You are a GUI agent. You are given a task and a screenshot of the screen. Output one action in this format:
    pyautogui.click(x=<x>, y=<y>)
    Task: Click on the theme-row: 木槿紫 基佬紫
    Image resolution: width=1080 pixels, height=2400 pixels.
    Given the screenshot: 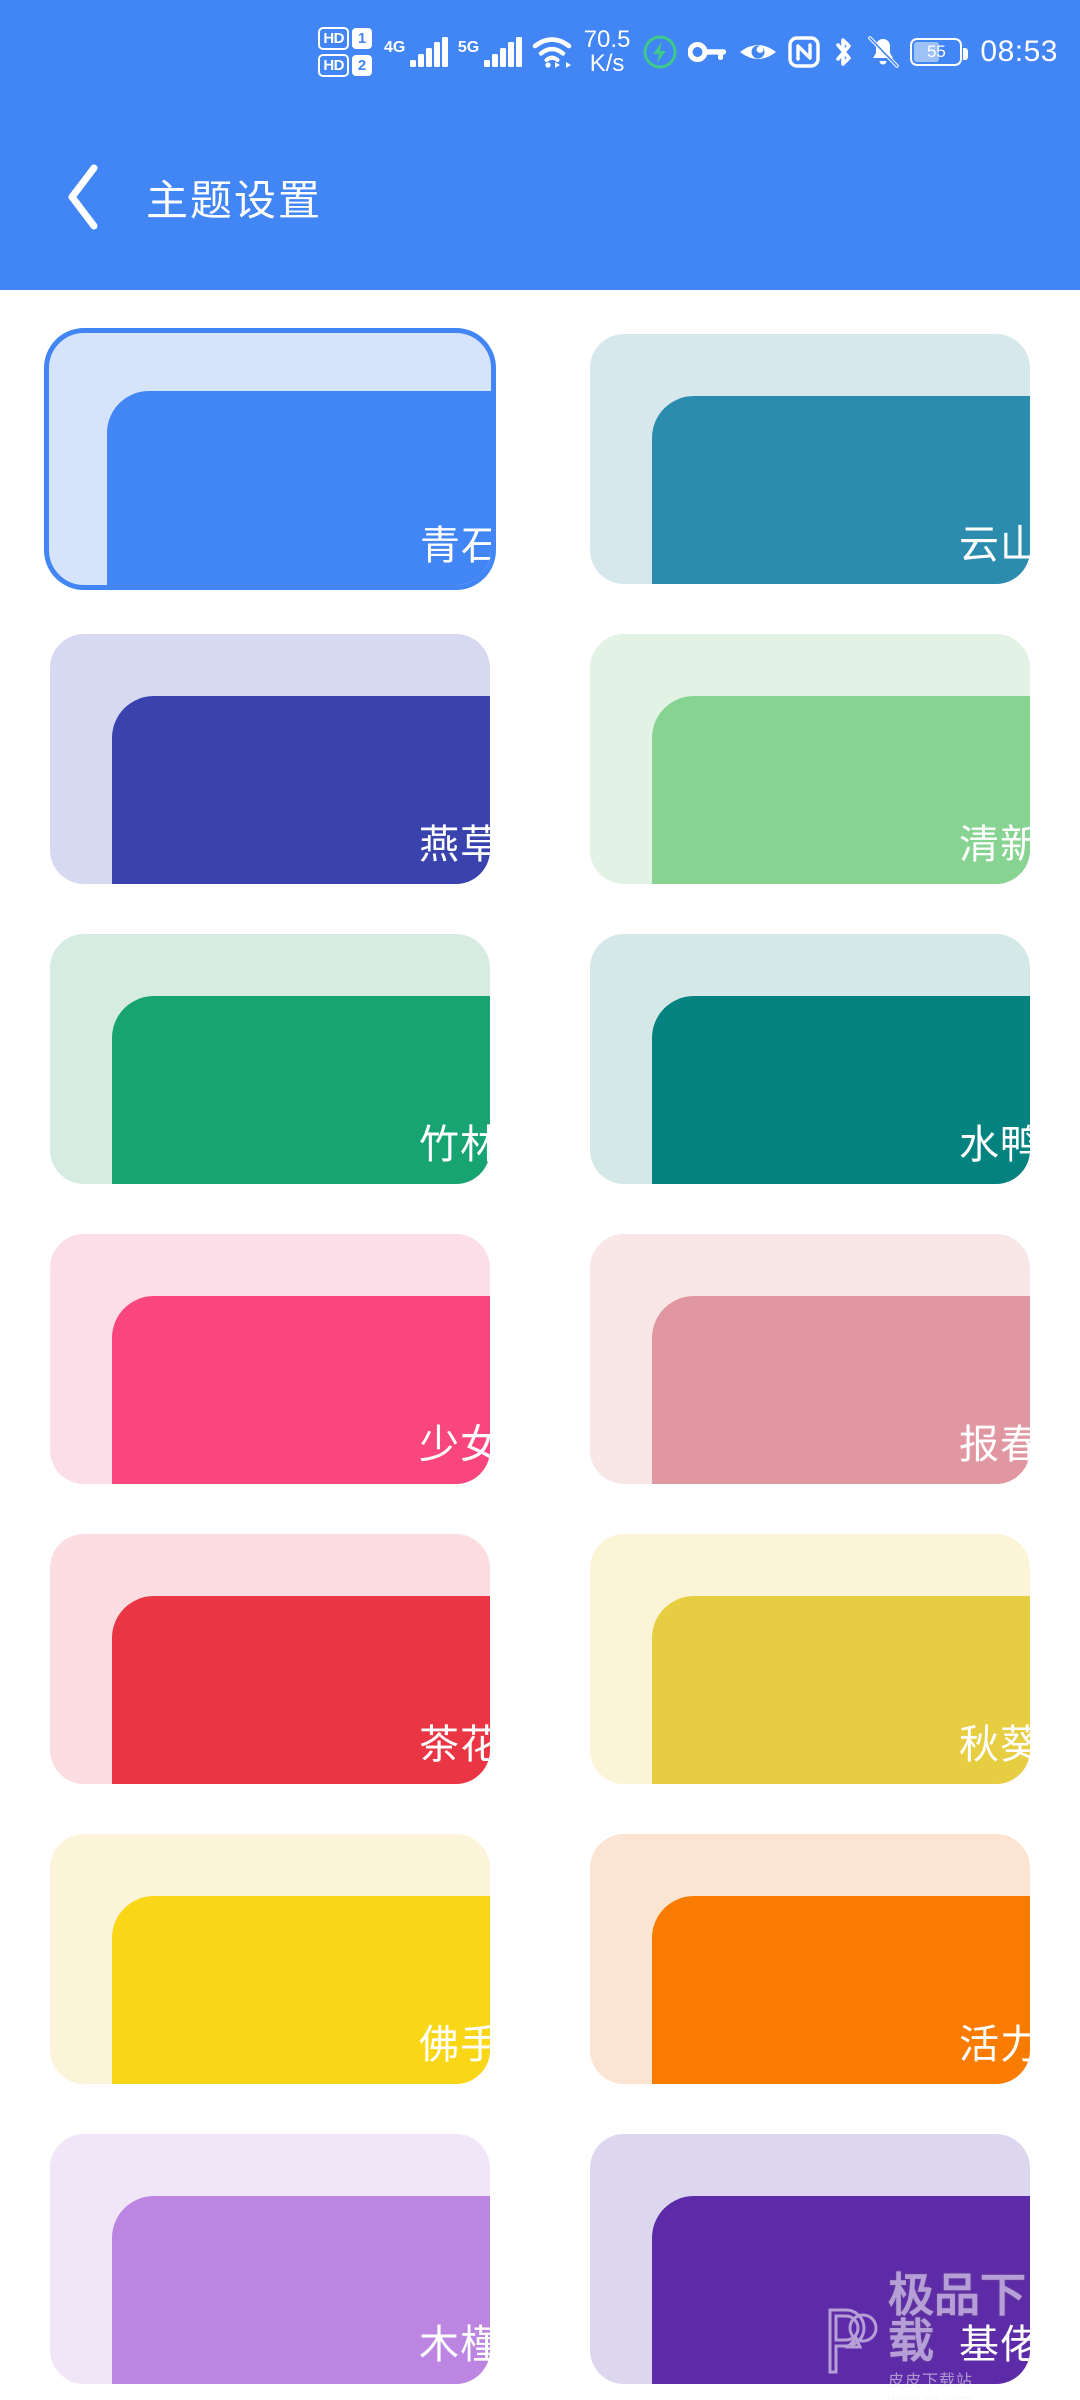 What is the action you would take?
    pyautogui.click(x=540, y=2256)
    